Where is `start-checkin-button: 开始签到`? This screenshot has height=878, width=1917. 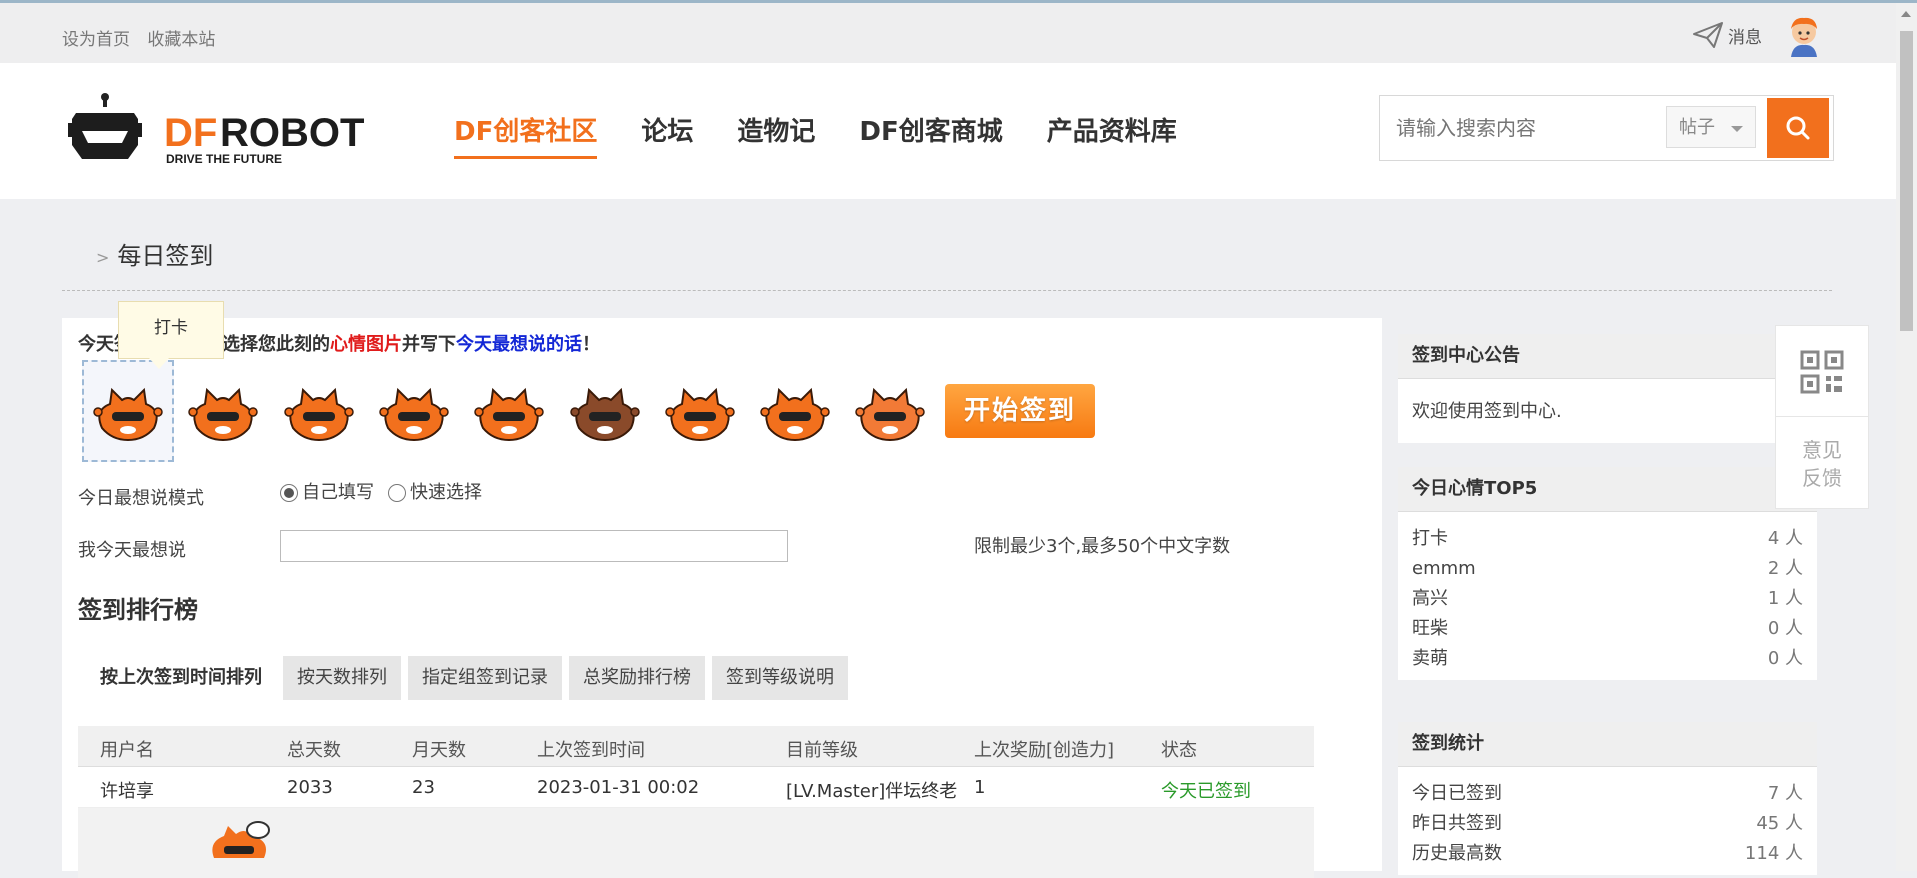 start-checkin-button: 开始签到 is located at coordinates (1020, 411).